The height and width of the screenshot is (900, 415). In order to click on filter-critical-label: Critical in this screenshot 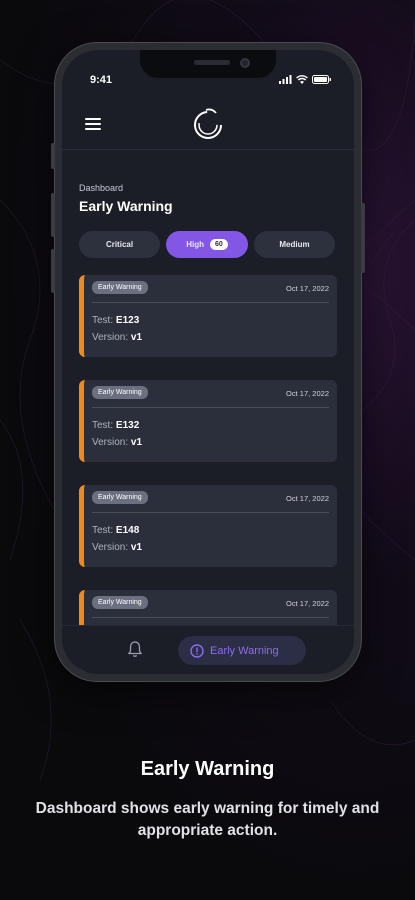, I will do `click(119, 244)`.